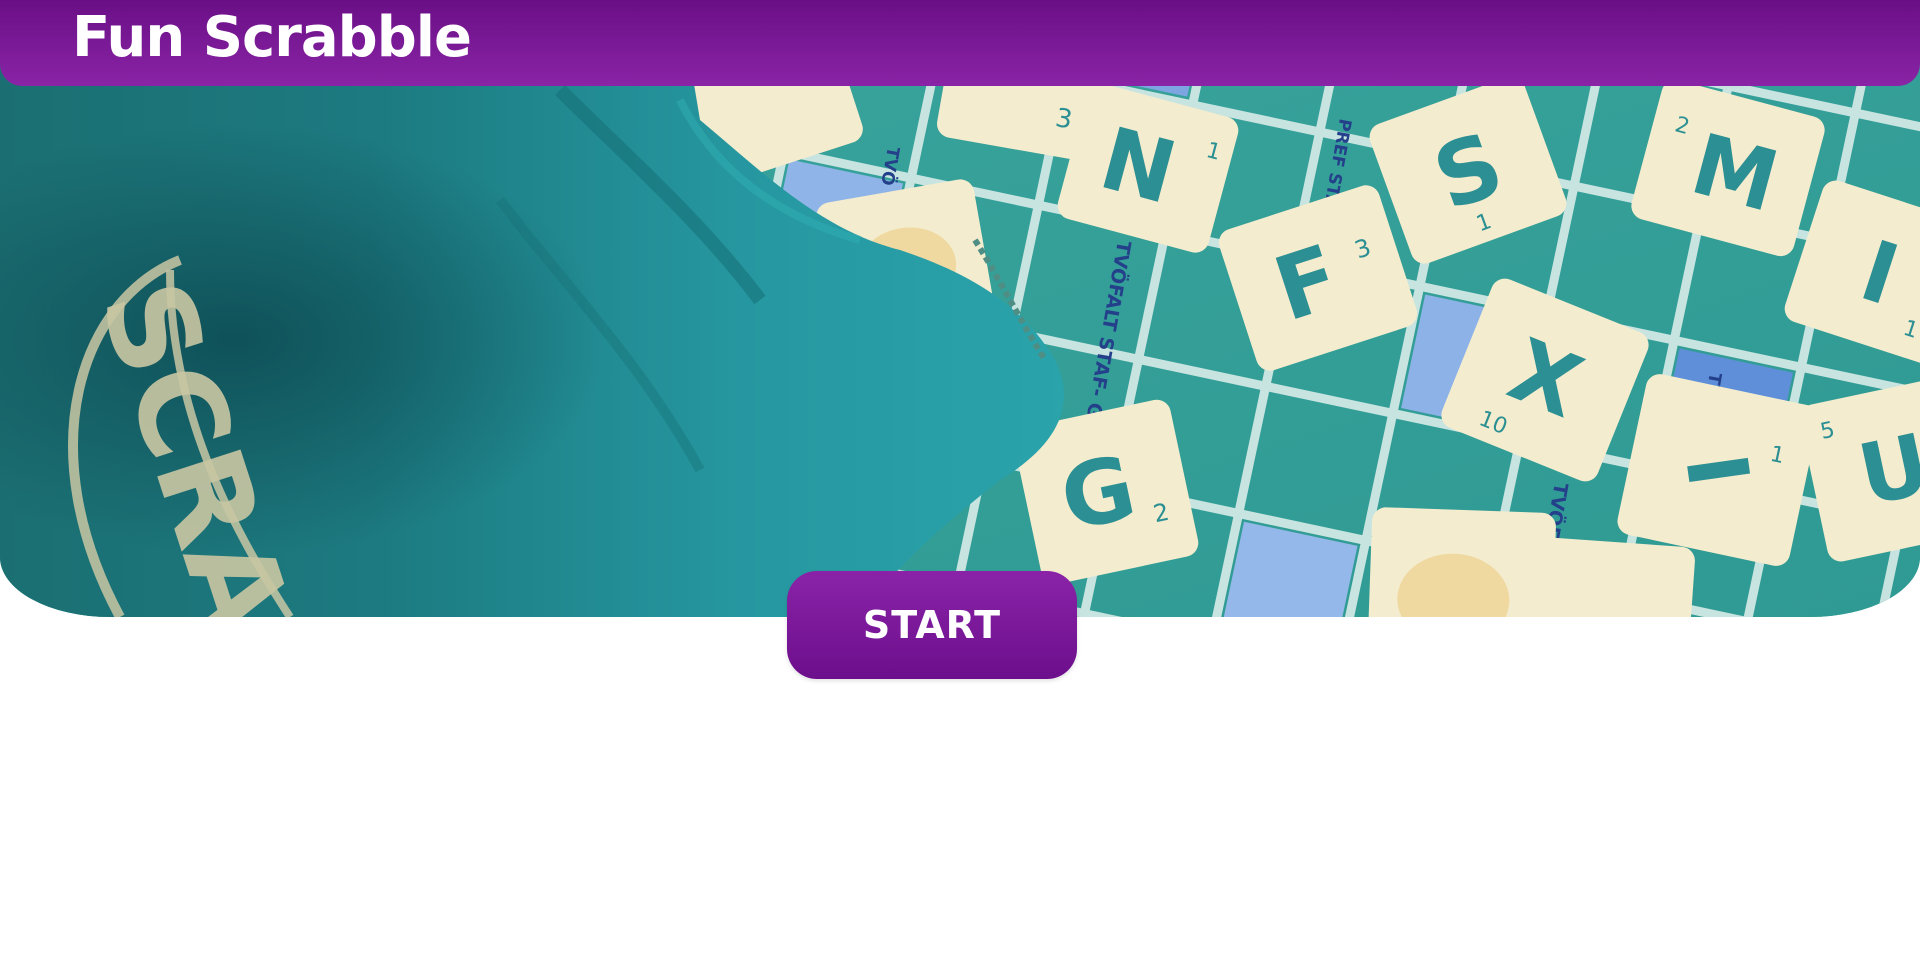 The height and width of the screenshot is (972, 1920). What do you see at coordinates (932, 625) in the screenshot?
I see `start-button: START` at bounding box center [932, 625].